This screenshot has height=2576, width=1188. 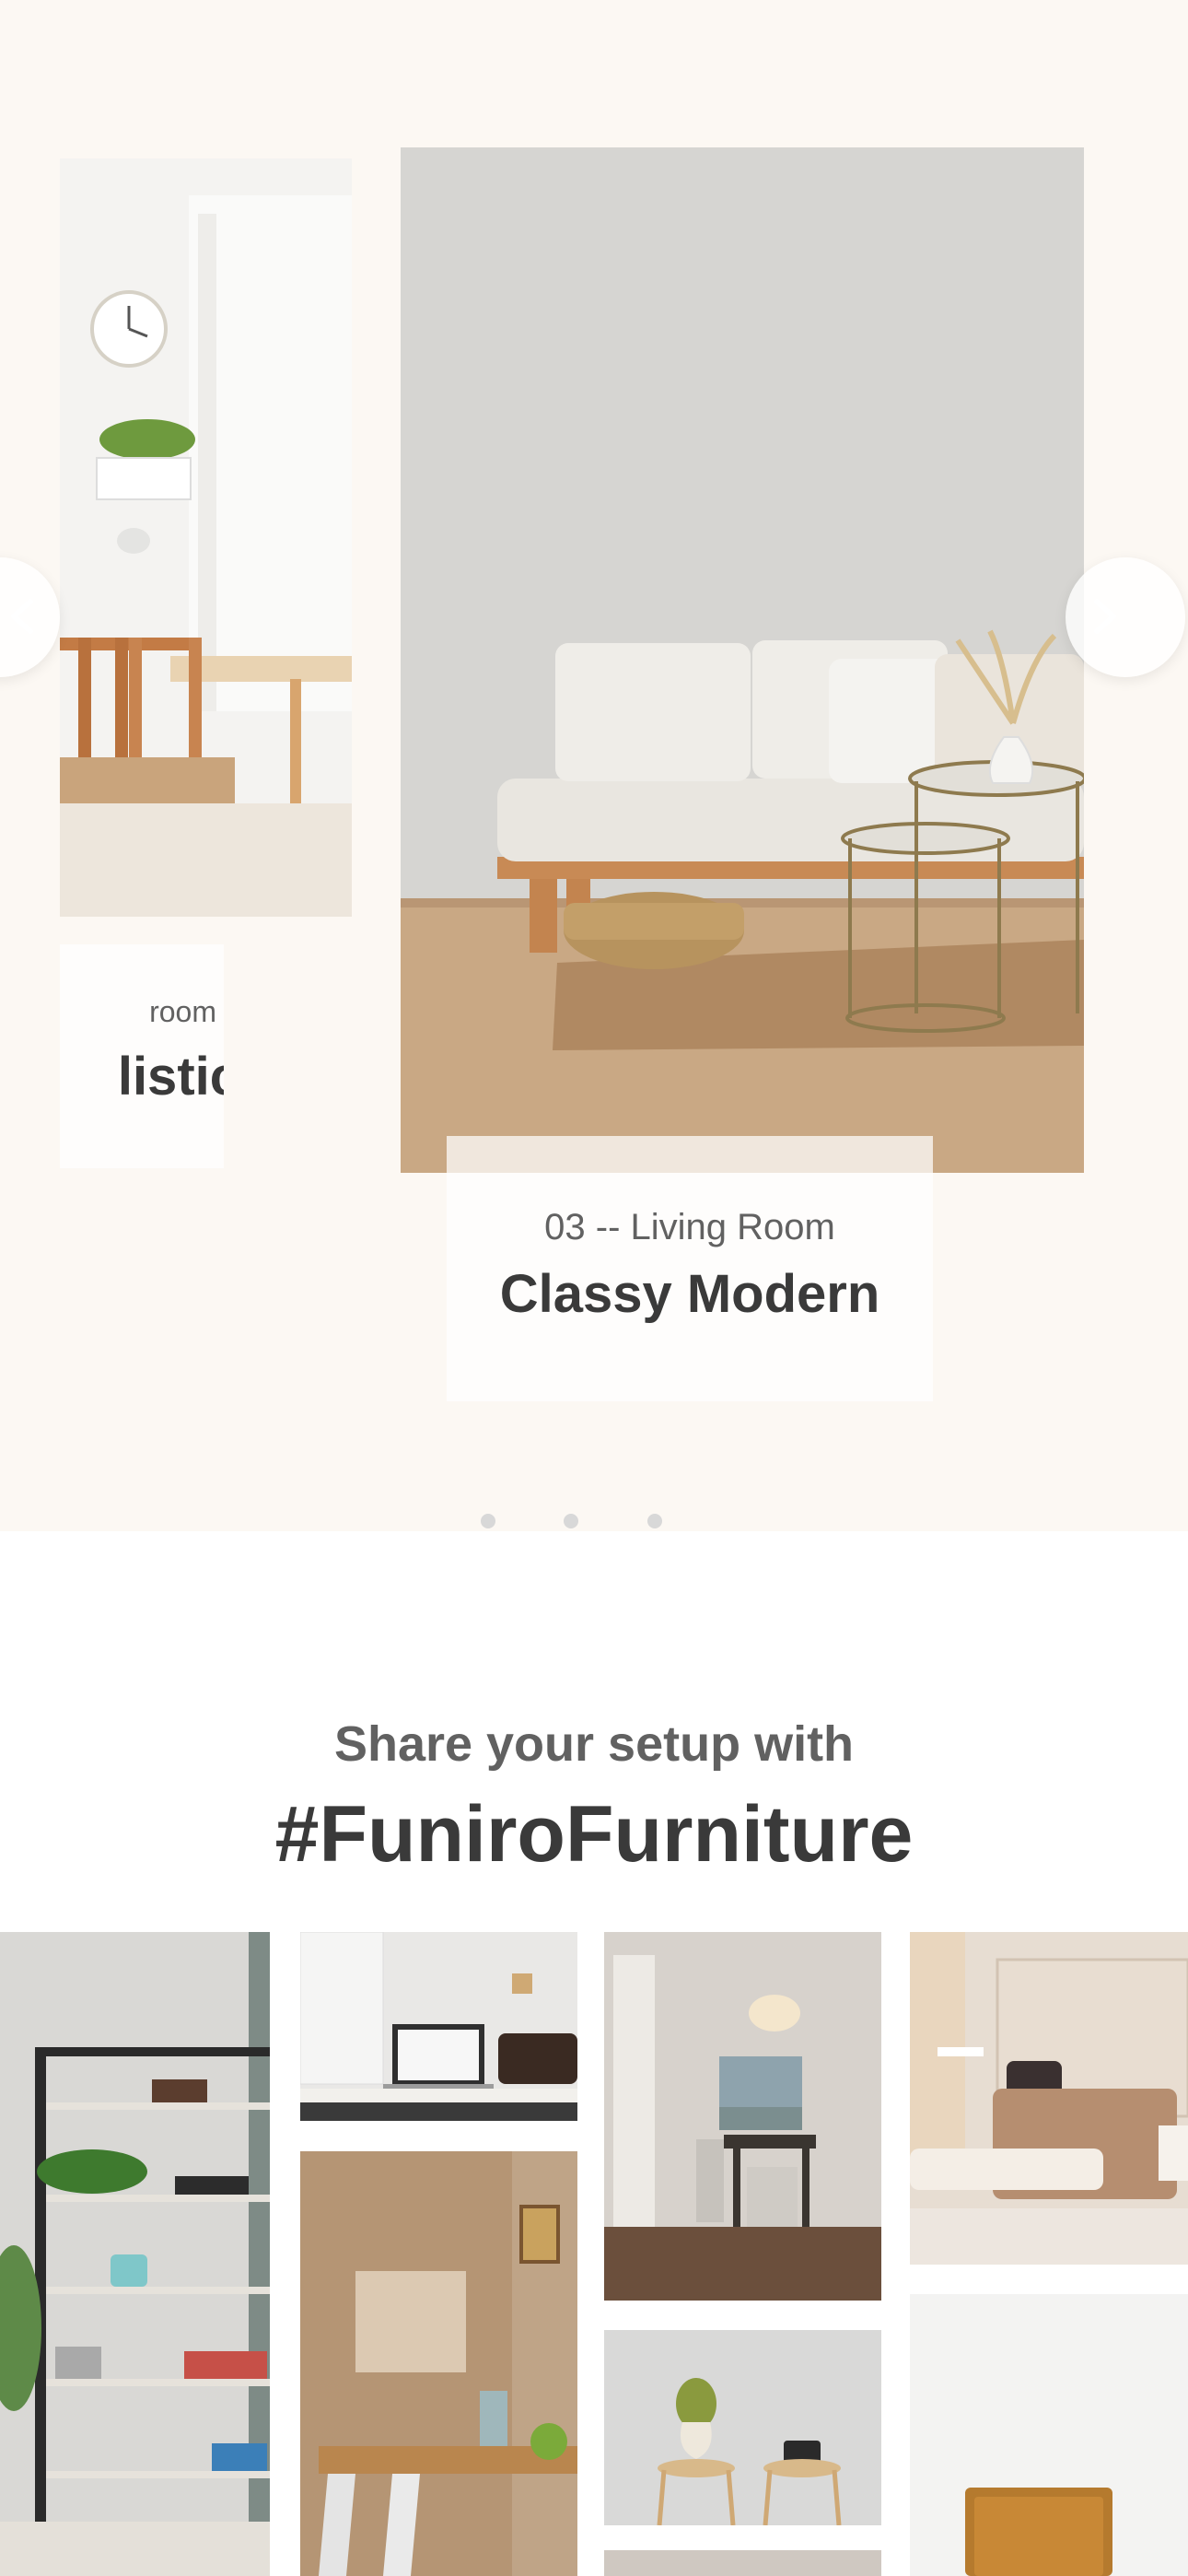 What do you see at coordinates (594, 1744) in the screenshot?
I see `share-subtitle: Share your setup with` at bounding box center [594, 1744].